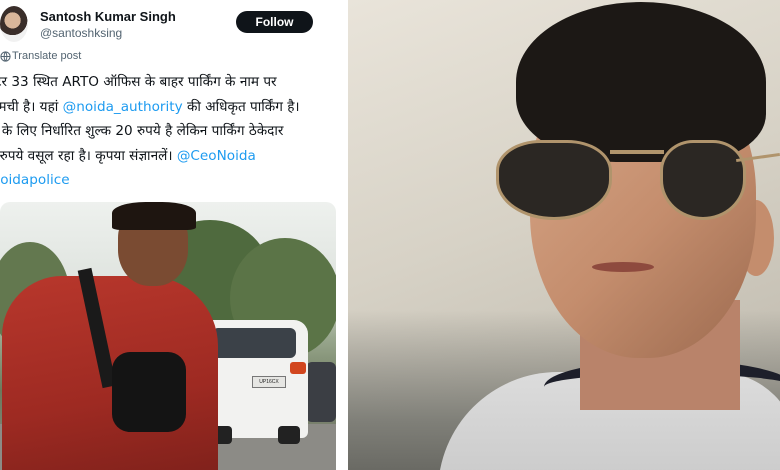  I want to click on license-plate-text: UP16CX, so click(269, 382).